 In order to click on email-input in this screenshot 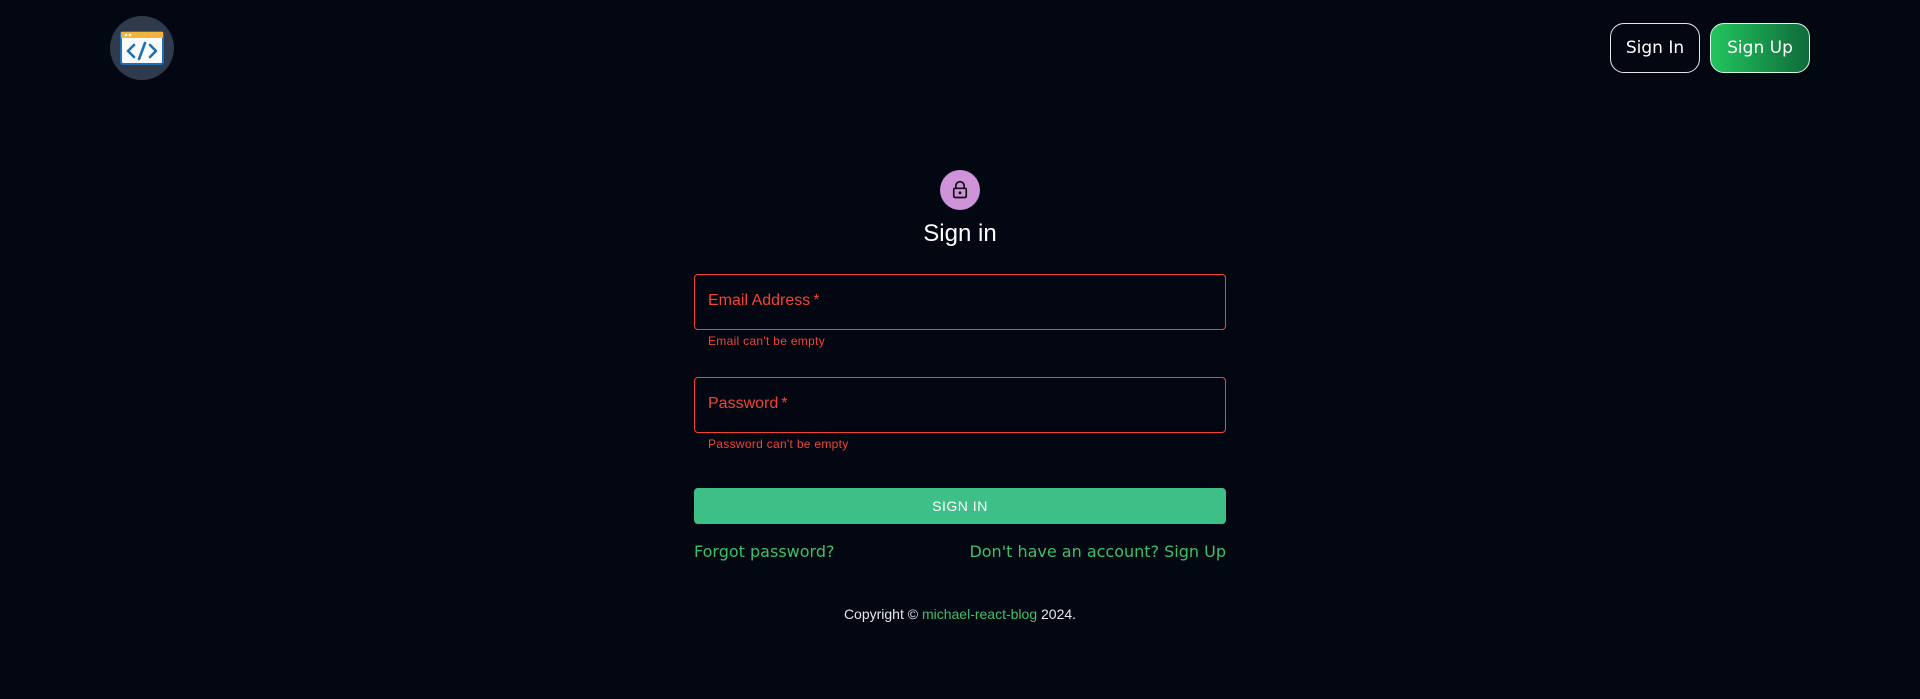, I will do `click(960, 302)`.